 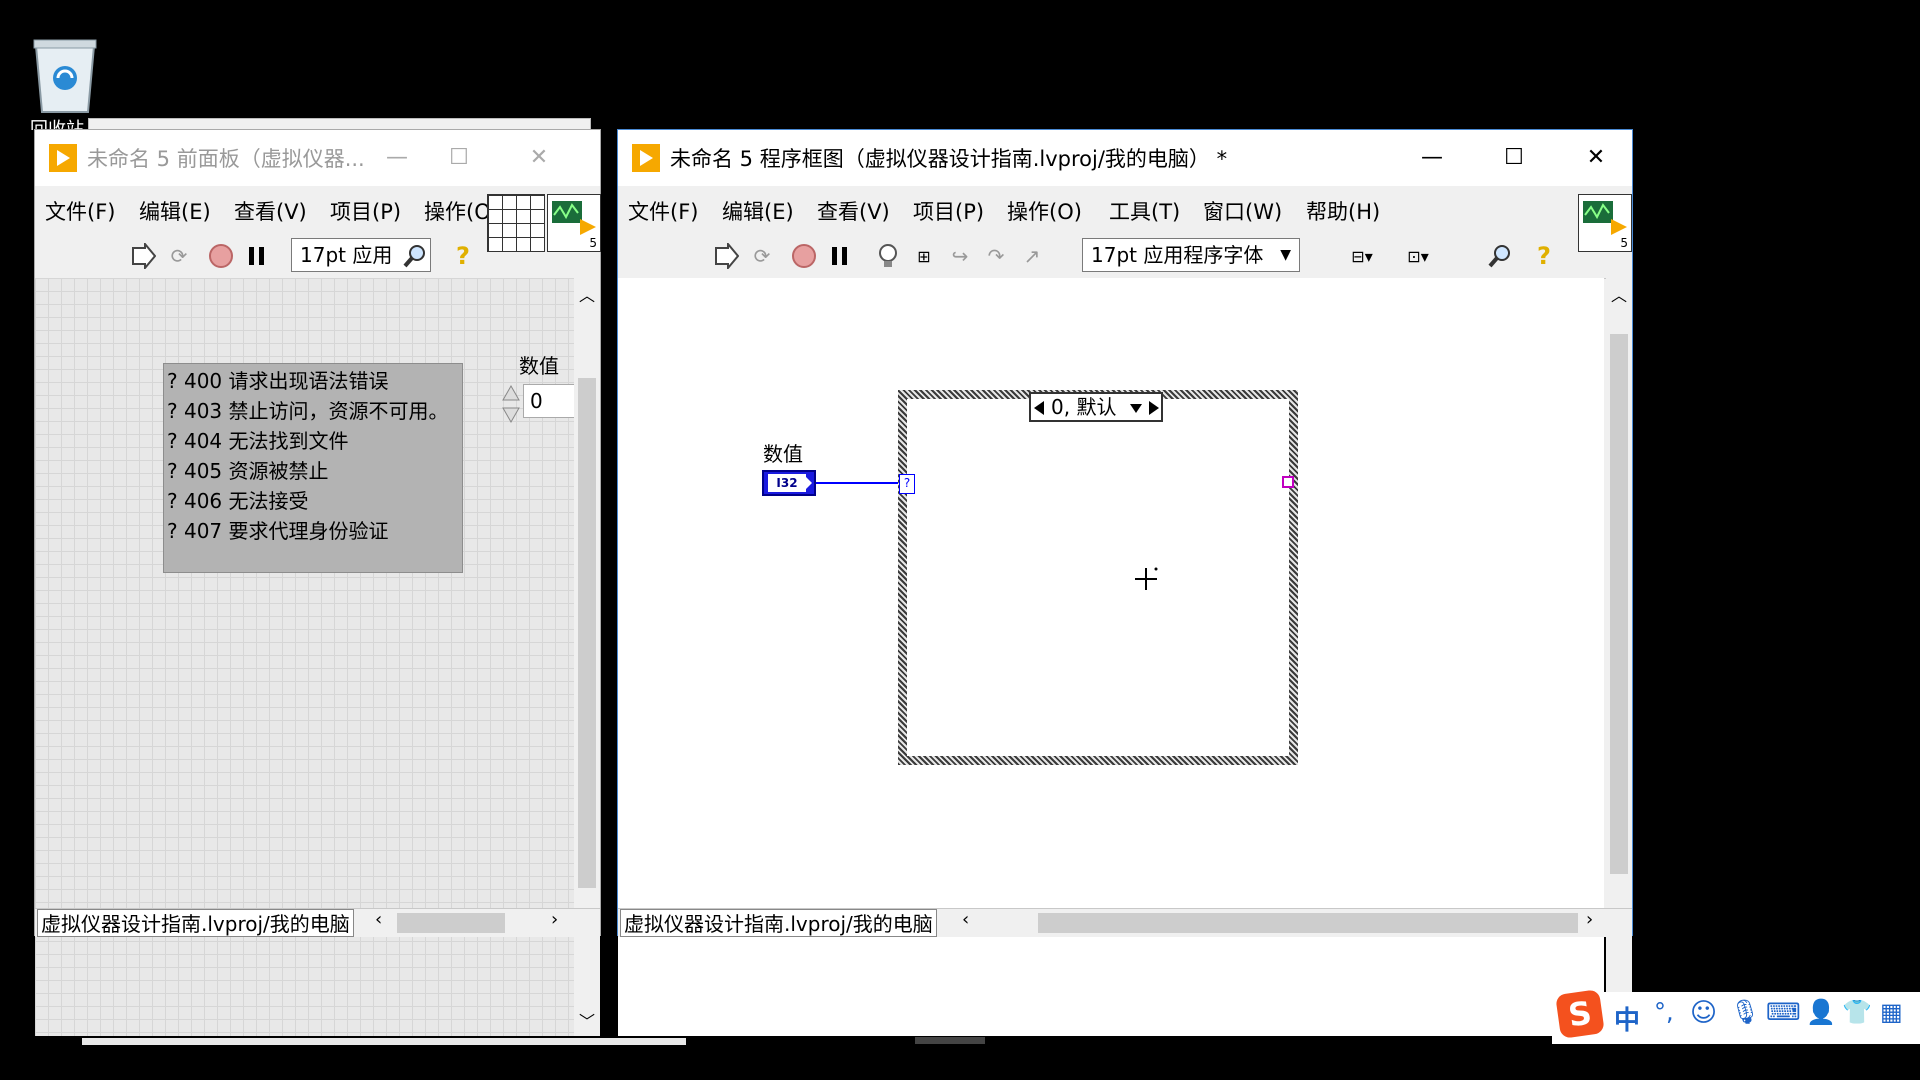 What do you see at coordinates (536, 401) in the screenshot?
I see `numeric-value: 0` at bounding box center [536, 401].